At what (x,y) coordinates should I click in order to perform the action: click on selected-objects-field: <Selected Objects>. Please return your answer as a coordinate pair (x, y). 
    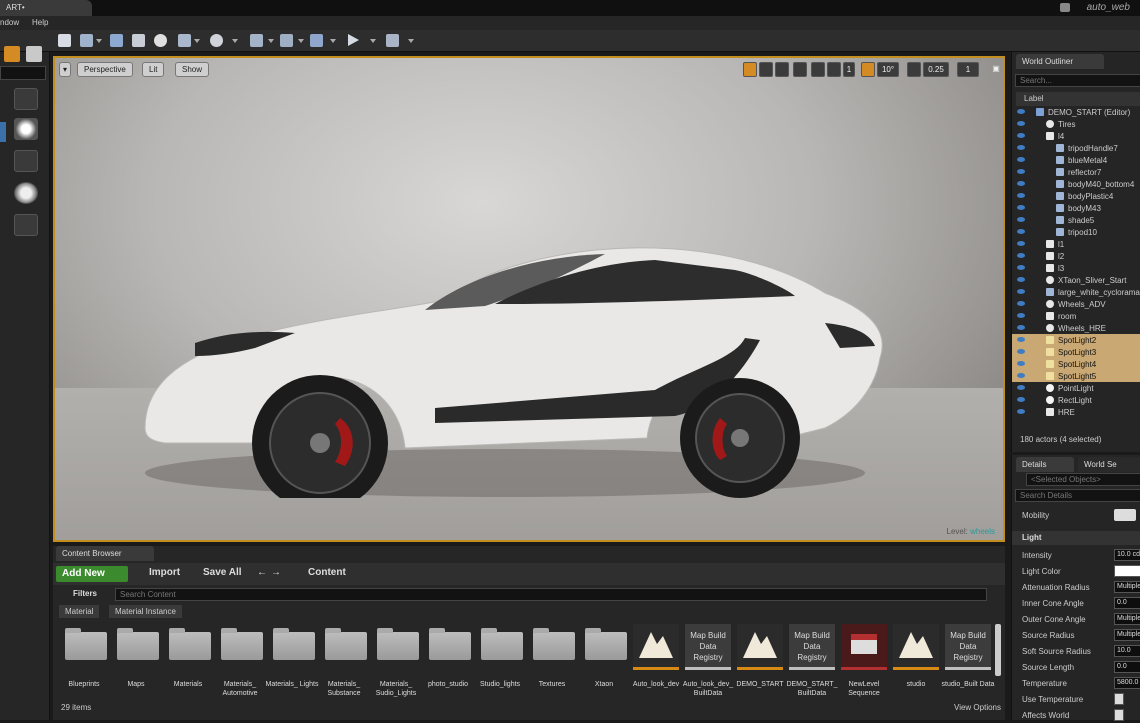
    Looking at the image, I should click on (1083, 479).